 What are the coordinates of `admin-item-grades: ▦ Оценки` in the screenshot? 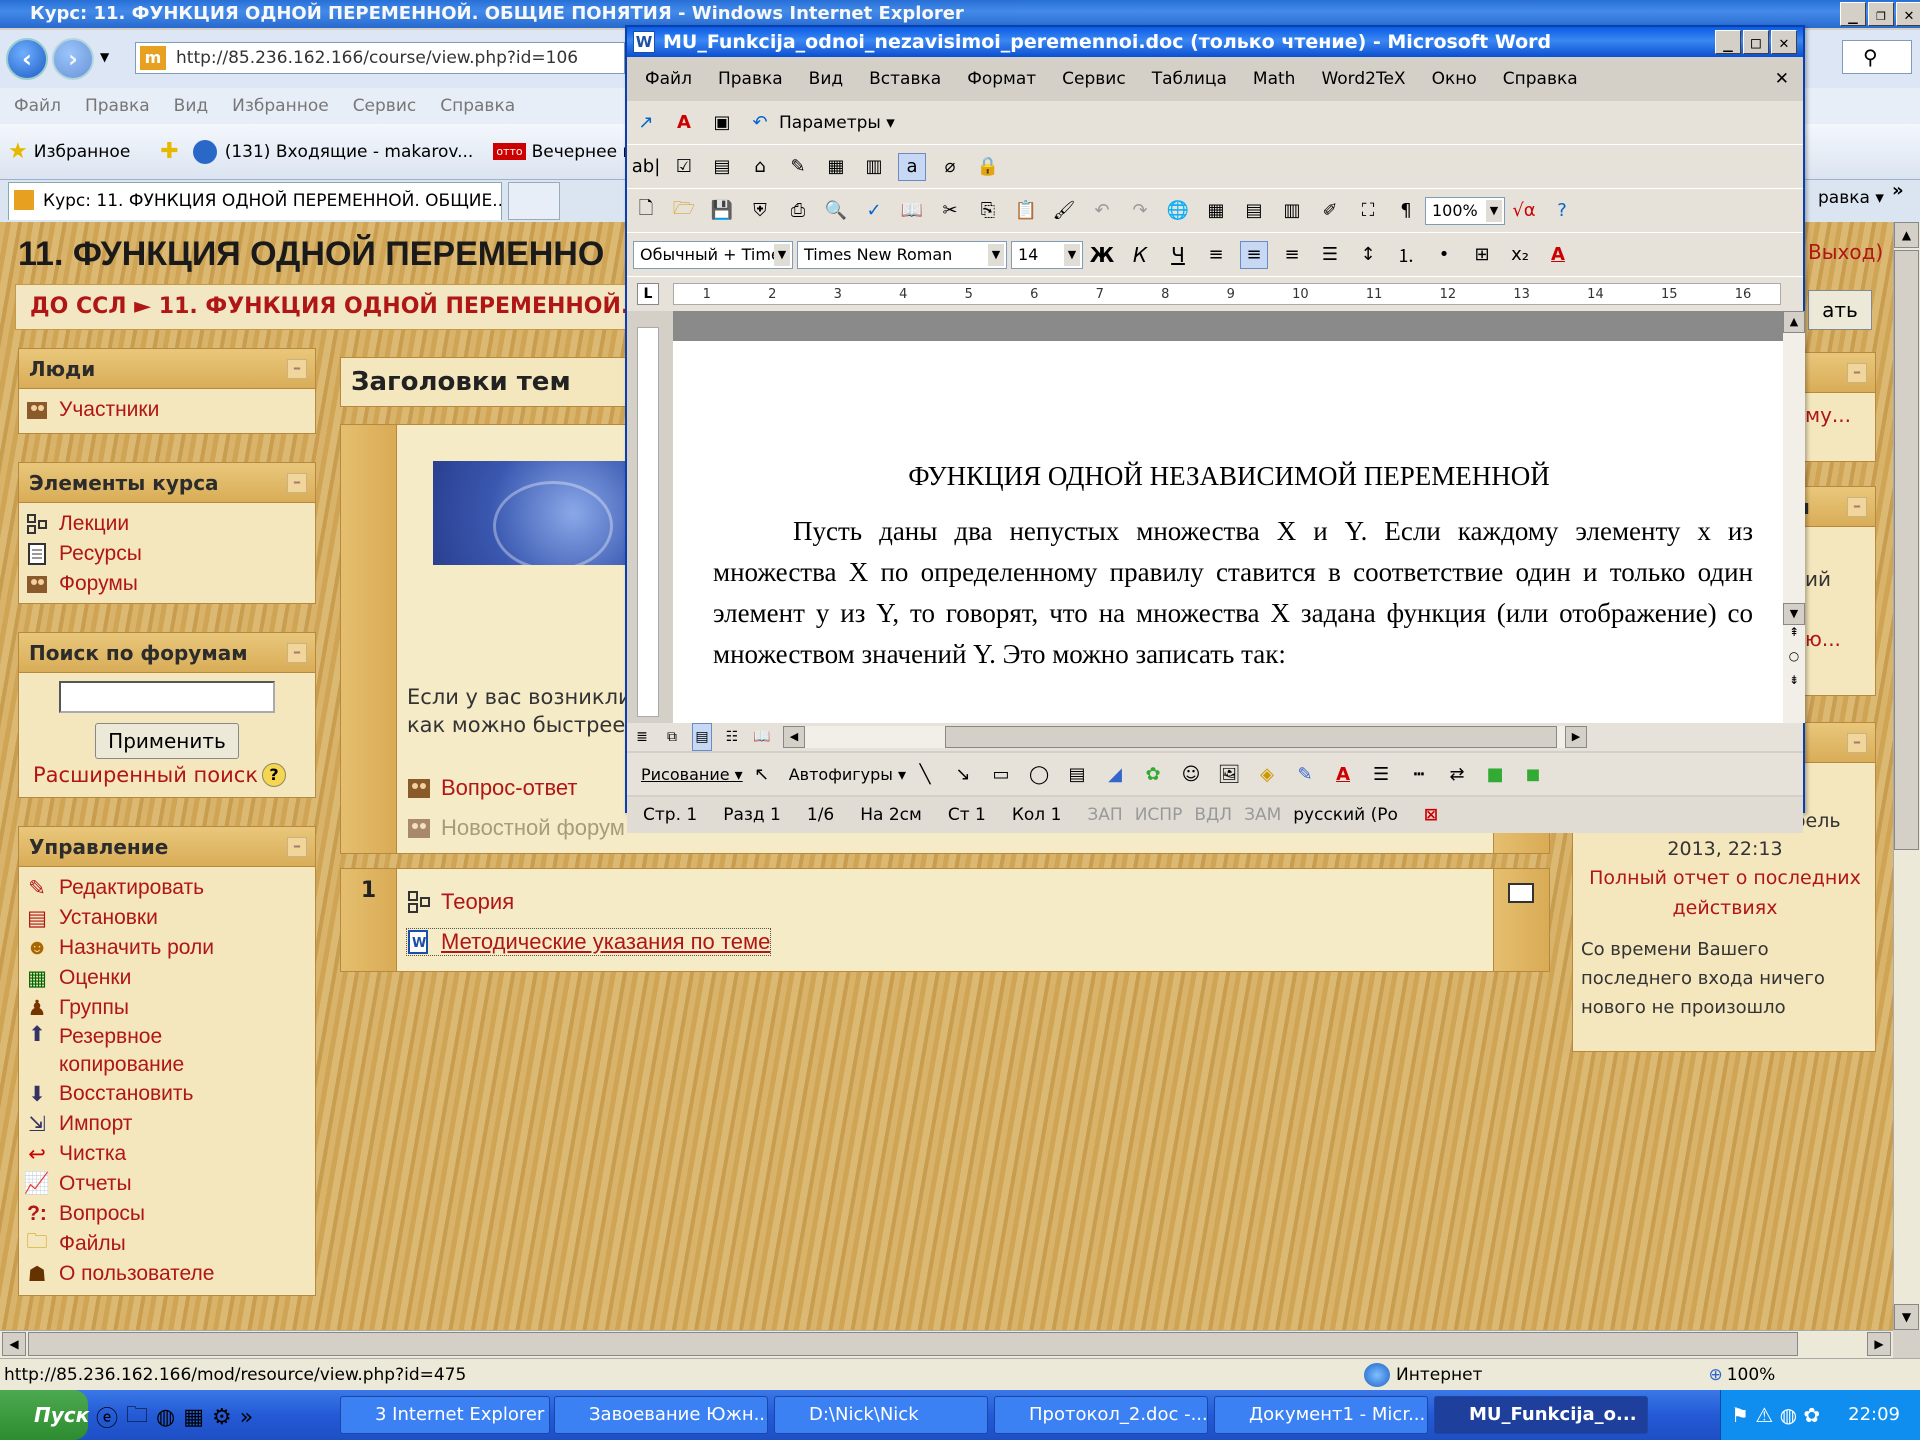 It's located at (167, 978).